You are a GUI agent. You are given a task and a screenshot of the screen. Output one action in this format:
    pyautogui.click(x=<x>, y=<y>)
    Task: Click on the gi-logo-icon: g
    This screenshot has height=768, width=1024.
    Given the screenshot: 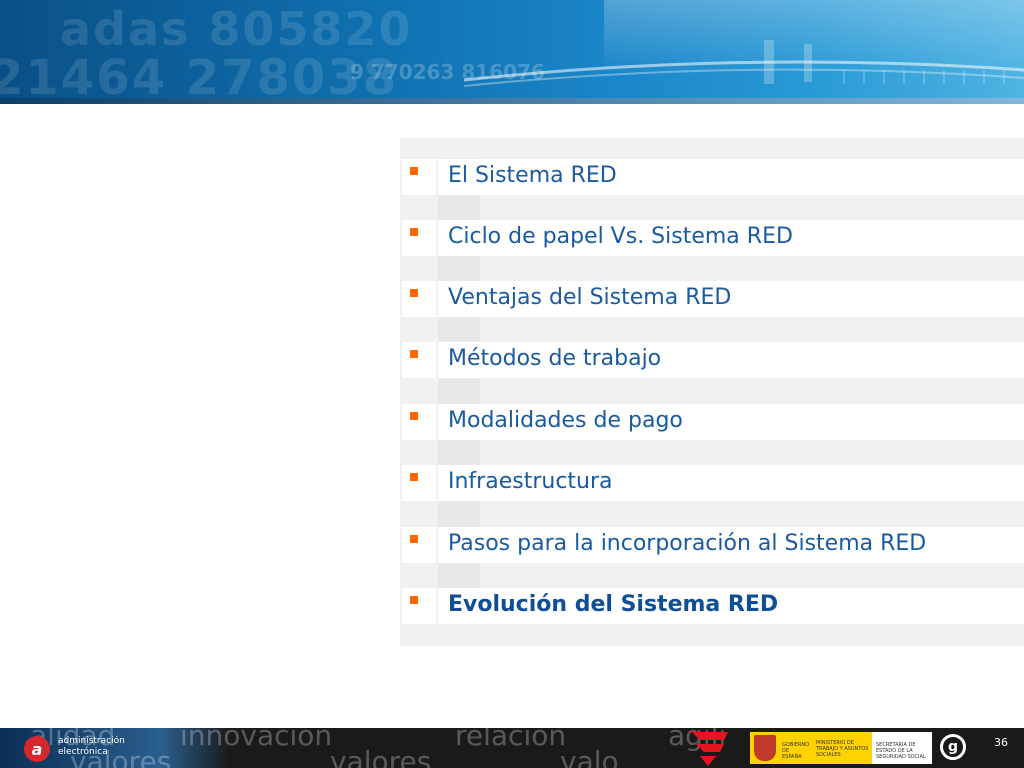 What is the action you would take?
    pyautogui.click(x=953, y=747)
    